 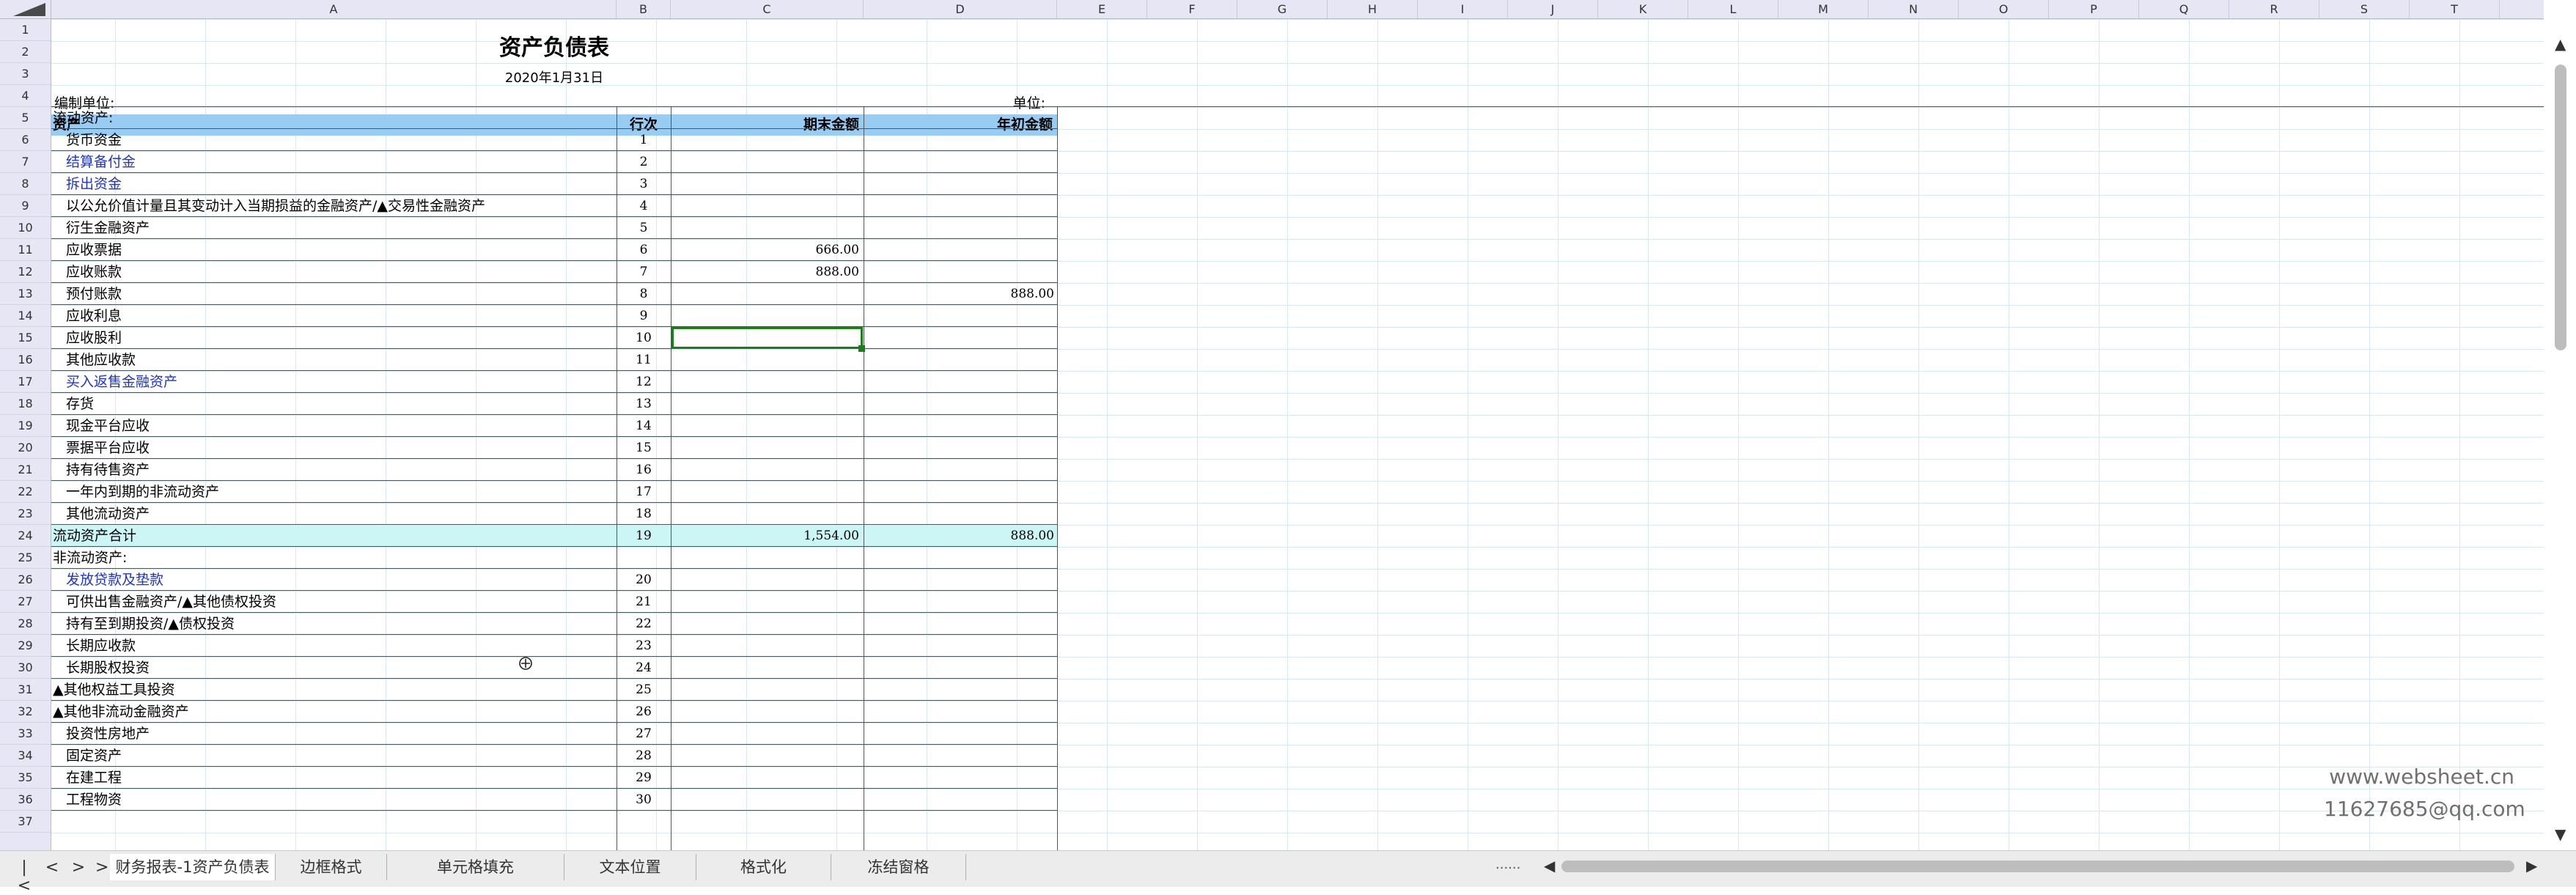 What do you see at coordinates (644, 712) in the screenshot?
I see `cell-line-no: 26` at bounding box center [644, 712].